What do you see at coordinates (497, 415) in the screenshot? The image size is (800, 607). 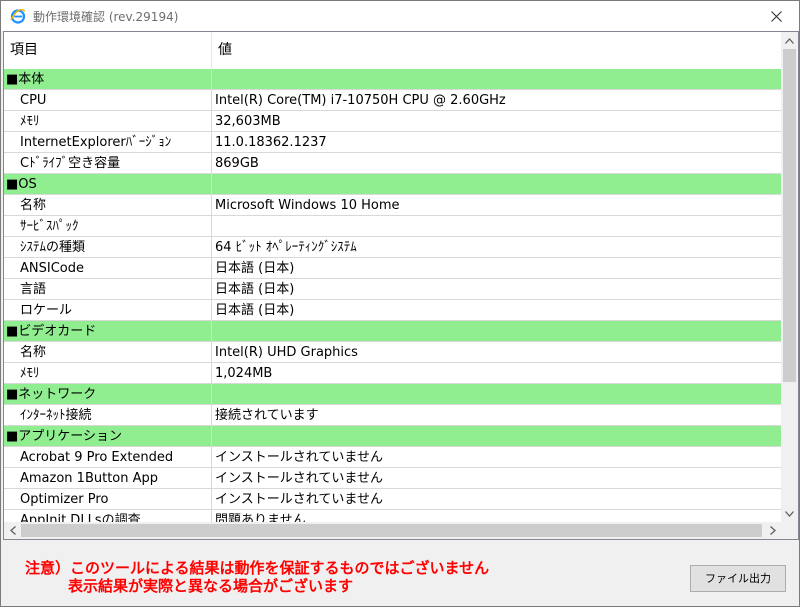 I see `item-value-cell: 接続されています` at bounding box center [497, 415].